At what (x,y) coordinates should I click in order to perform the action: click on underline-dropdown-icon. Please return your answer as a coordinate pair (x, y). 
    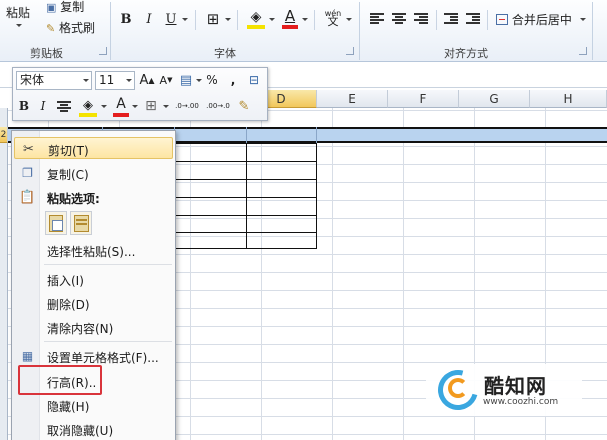
    Looking at the image, I should click on (185, 19).